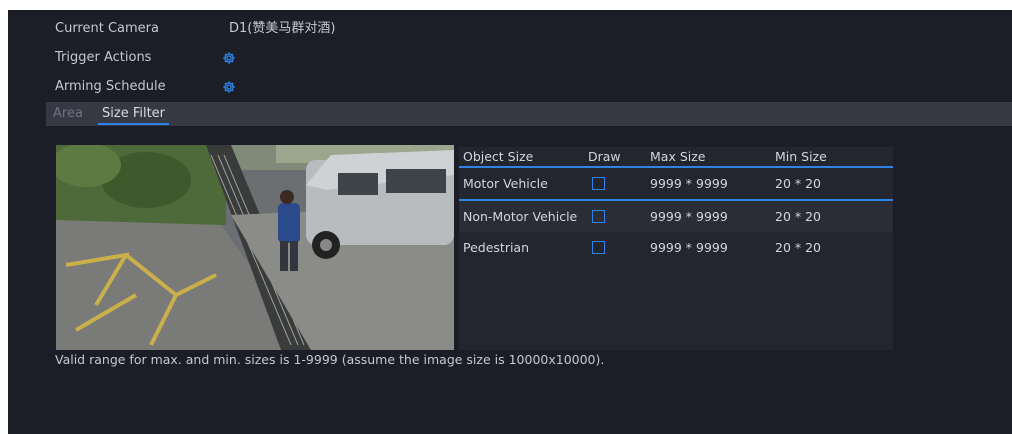 The height and width of the screenshot is (434, 1012). I want to click on table-row: Motor Vehicle 9999 * 9999 20 * 20, so click(676, 183).